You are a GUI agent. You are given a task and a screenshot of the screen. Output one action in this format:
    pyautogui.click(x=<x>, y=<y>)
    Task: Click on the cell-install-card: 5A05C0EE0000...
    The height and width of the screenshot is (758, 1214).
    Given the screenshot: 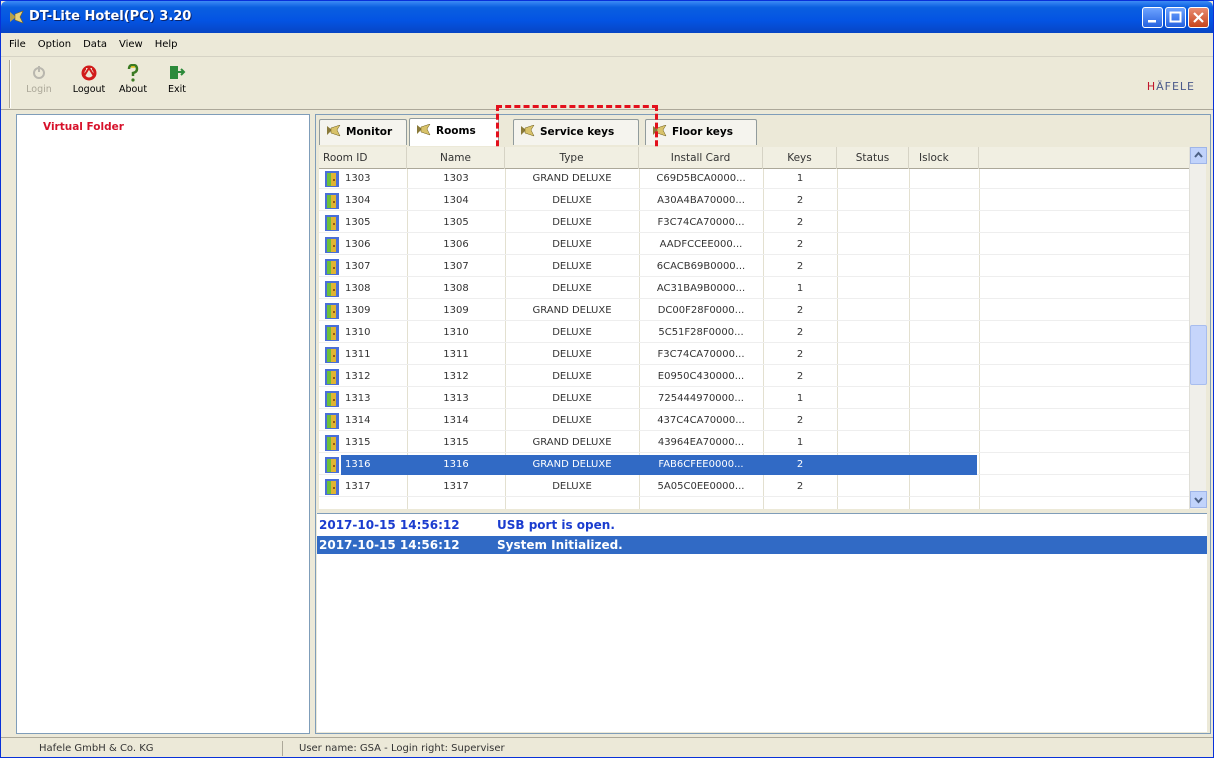 What is the action you would take?
    pyautogui.click(x=701, y=486)
    